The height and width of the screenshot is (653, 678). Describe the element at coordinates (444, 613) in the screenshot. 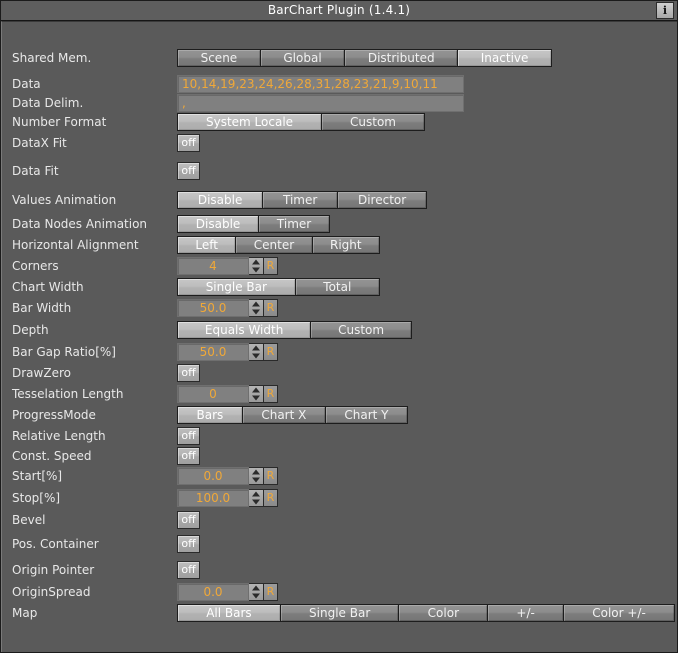

I see `option-button: Color` at that location.